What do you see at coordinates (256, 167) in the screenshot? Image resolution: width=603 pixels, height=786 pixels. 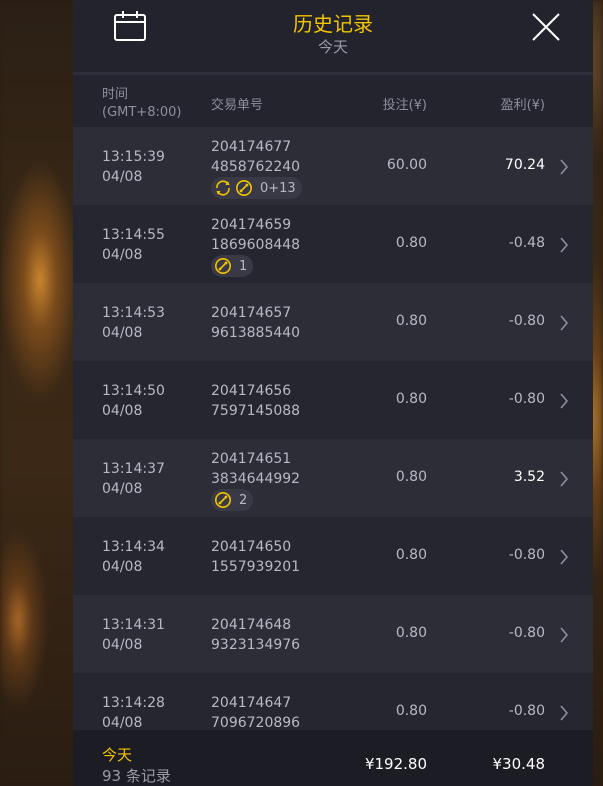 I see `order-number-line2: 4858762240` at bounding box center [256, 167].